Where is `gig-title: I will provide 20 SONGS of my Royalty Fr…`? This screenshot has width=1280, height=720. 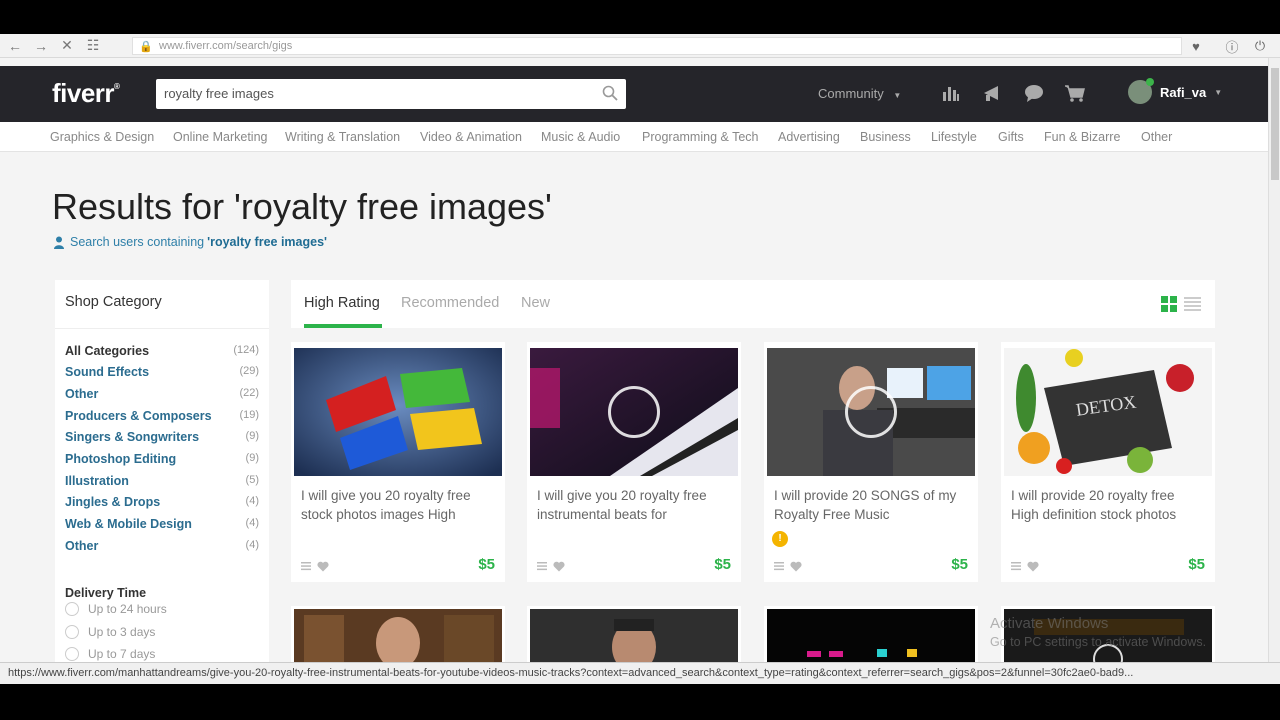
gig-title: I will provide 20 SONGS of my Royalty Fr… is located at coordinates (869, 505).